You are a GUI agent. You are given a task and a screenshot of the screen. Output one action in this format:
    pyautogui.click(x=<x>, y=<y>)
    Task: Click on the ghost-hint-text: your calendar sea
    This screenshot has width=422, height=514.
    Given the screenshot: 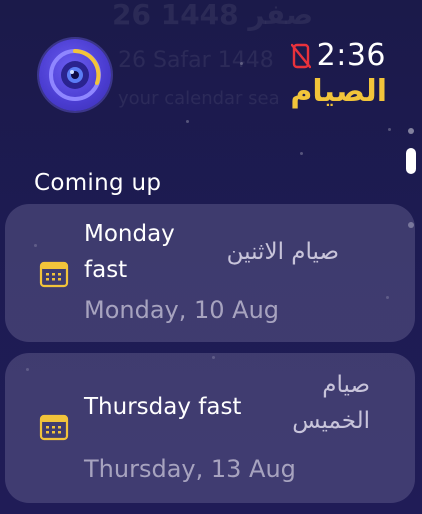 What is the action you would take?
    pyautogui.click(x=199, y=98)
    